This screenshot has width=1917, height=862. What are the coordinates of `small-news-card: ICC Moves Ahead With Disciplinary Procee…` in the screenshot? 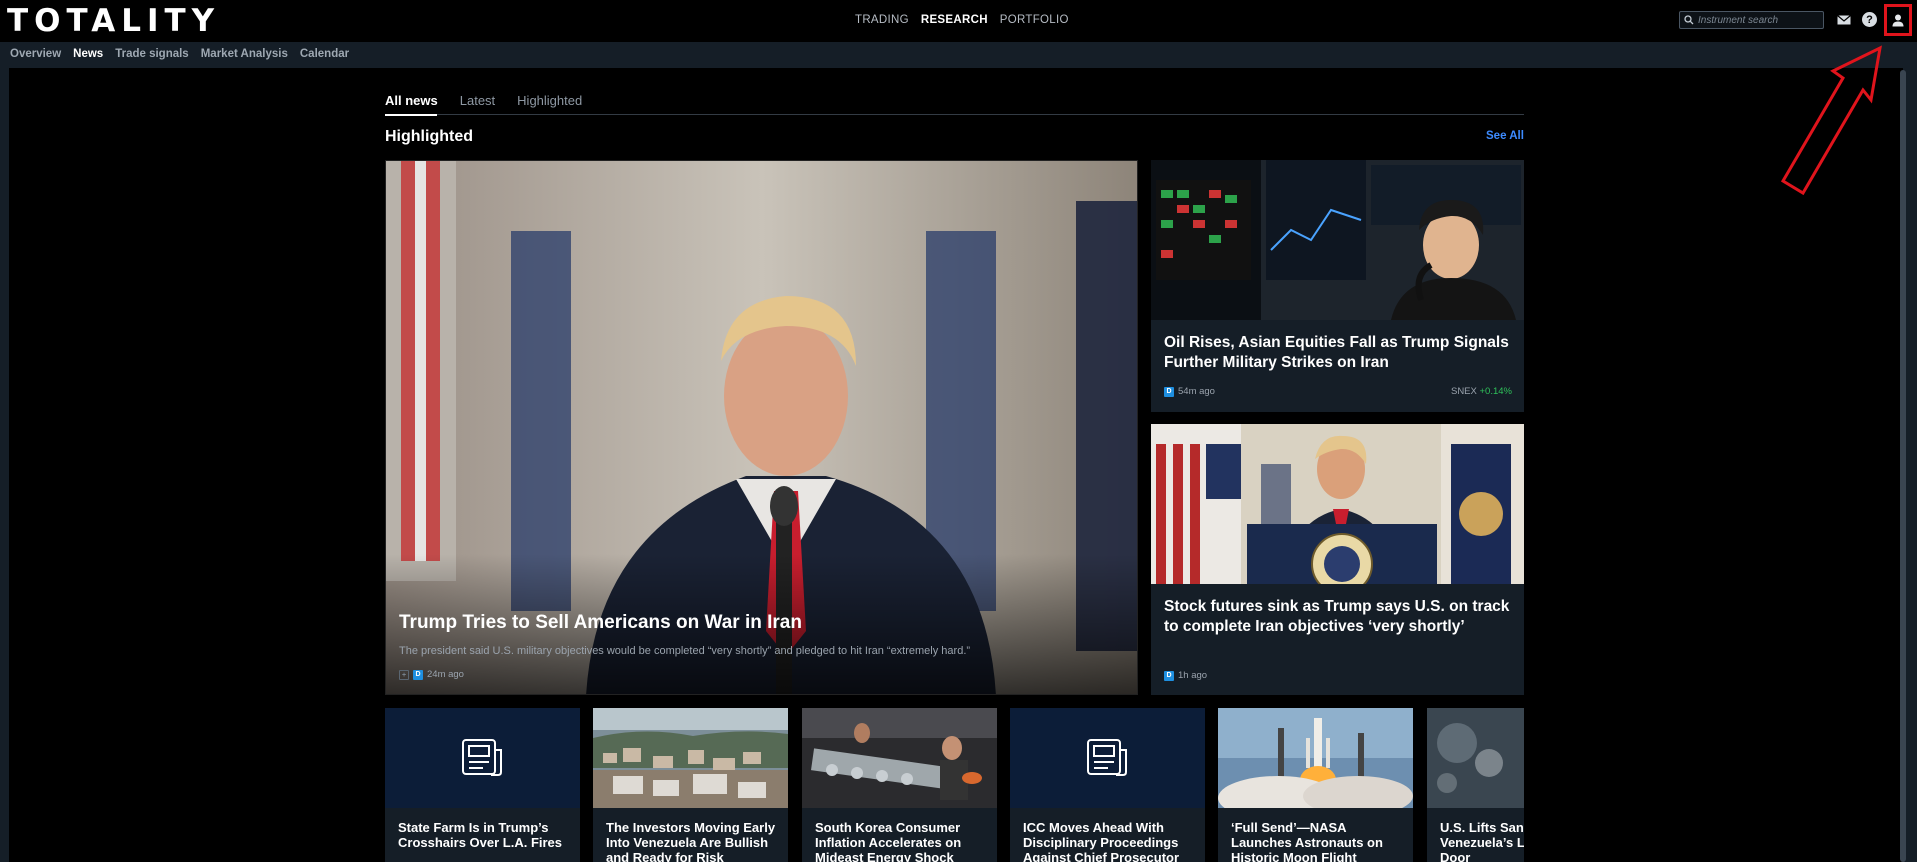 It's located at (1107, 785).